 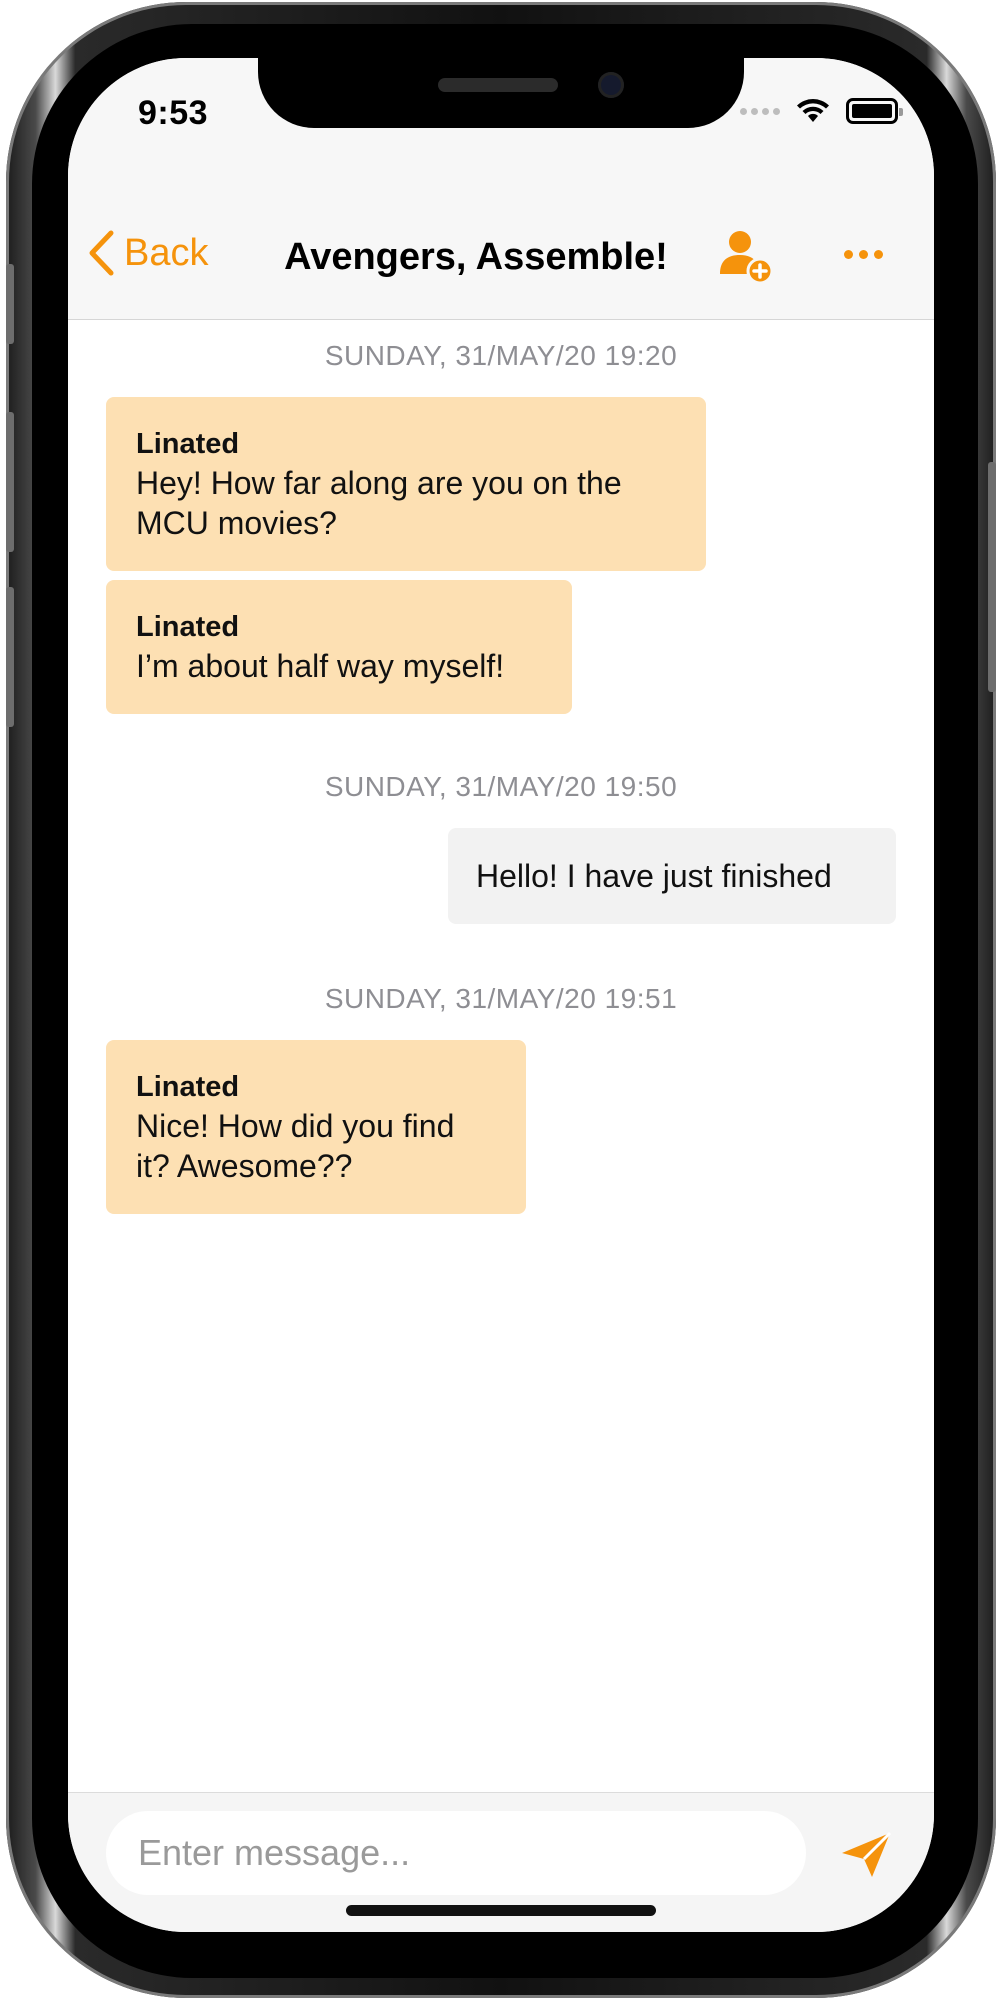 I want to click on message-text-line: Hello! I have just finished, so click(x=654, y=876).